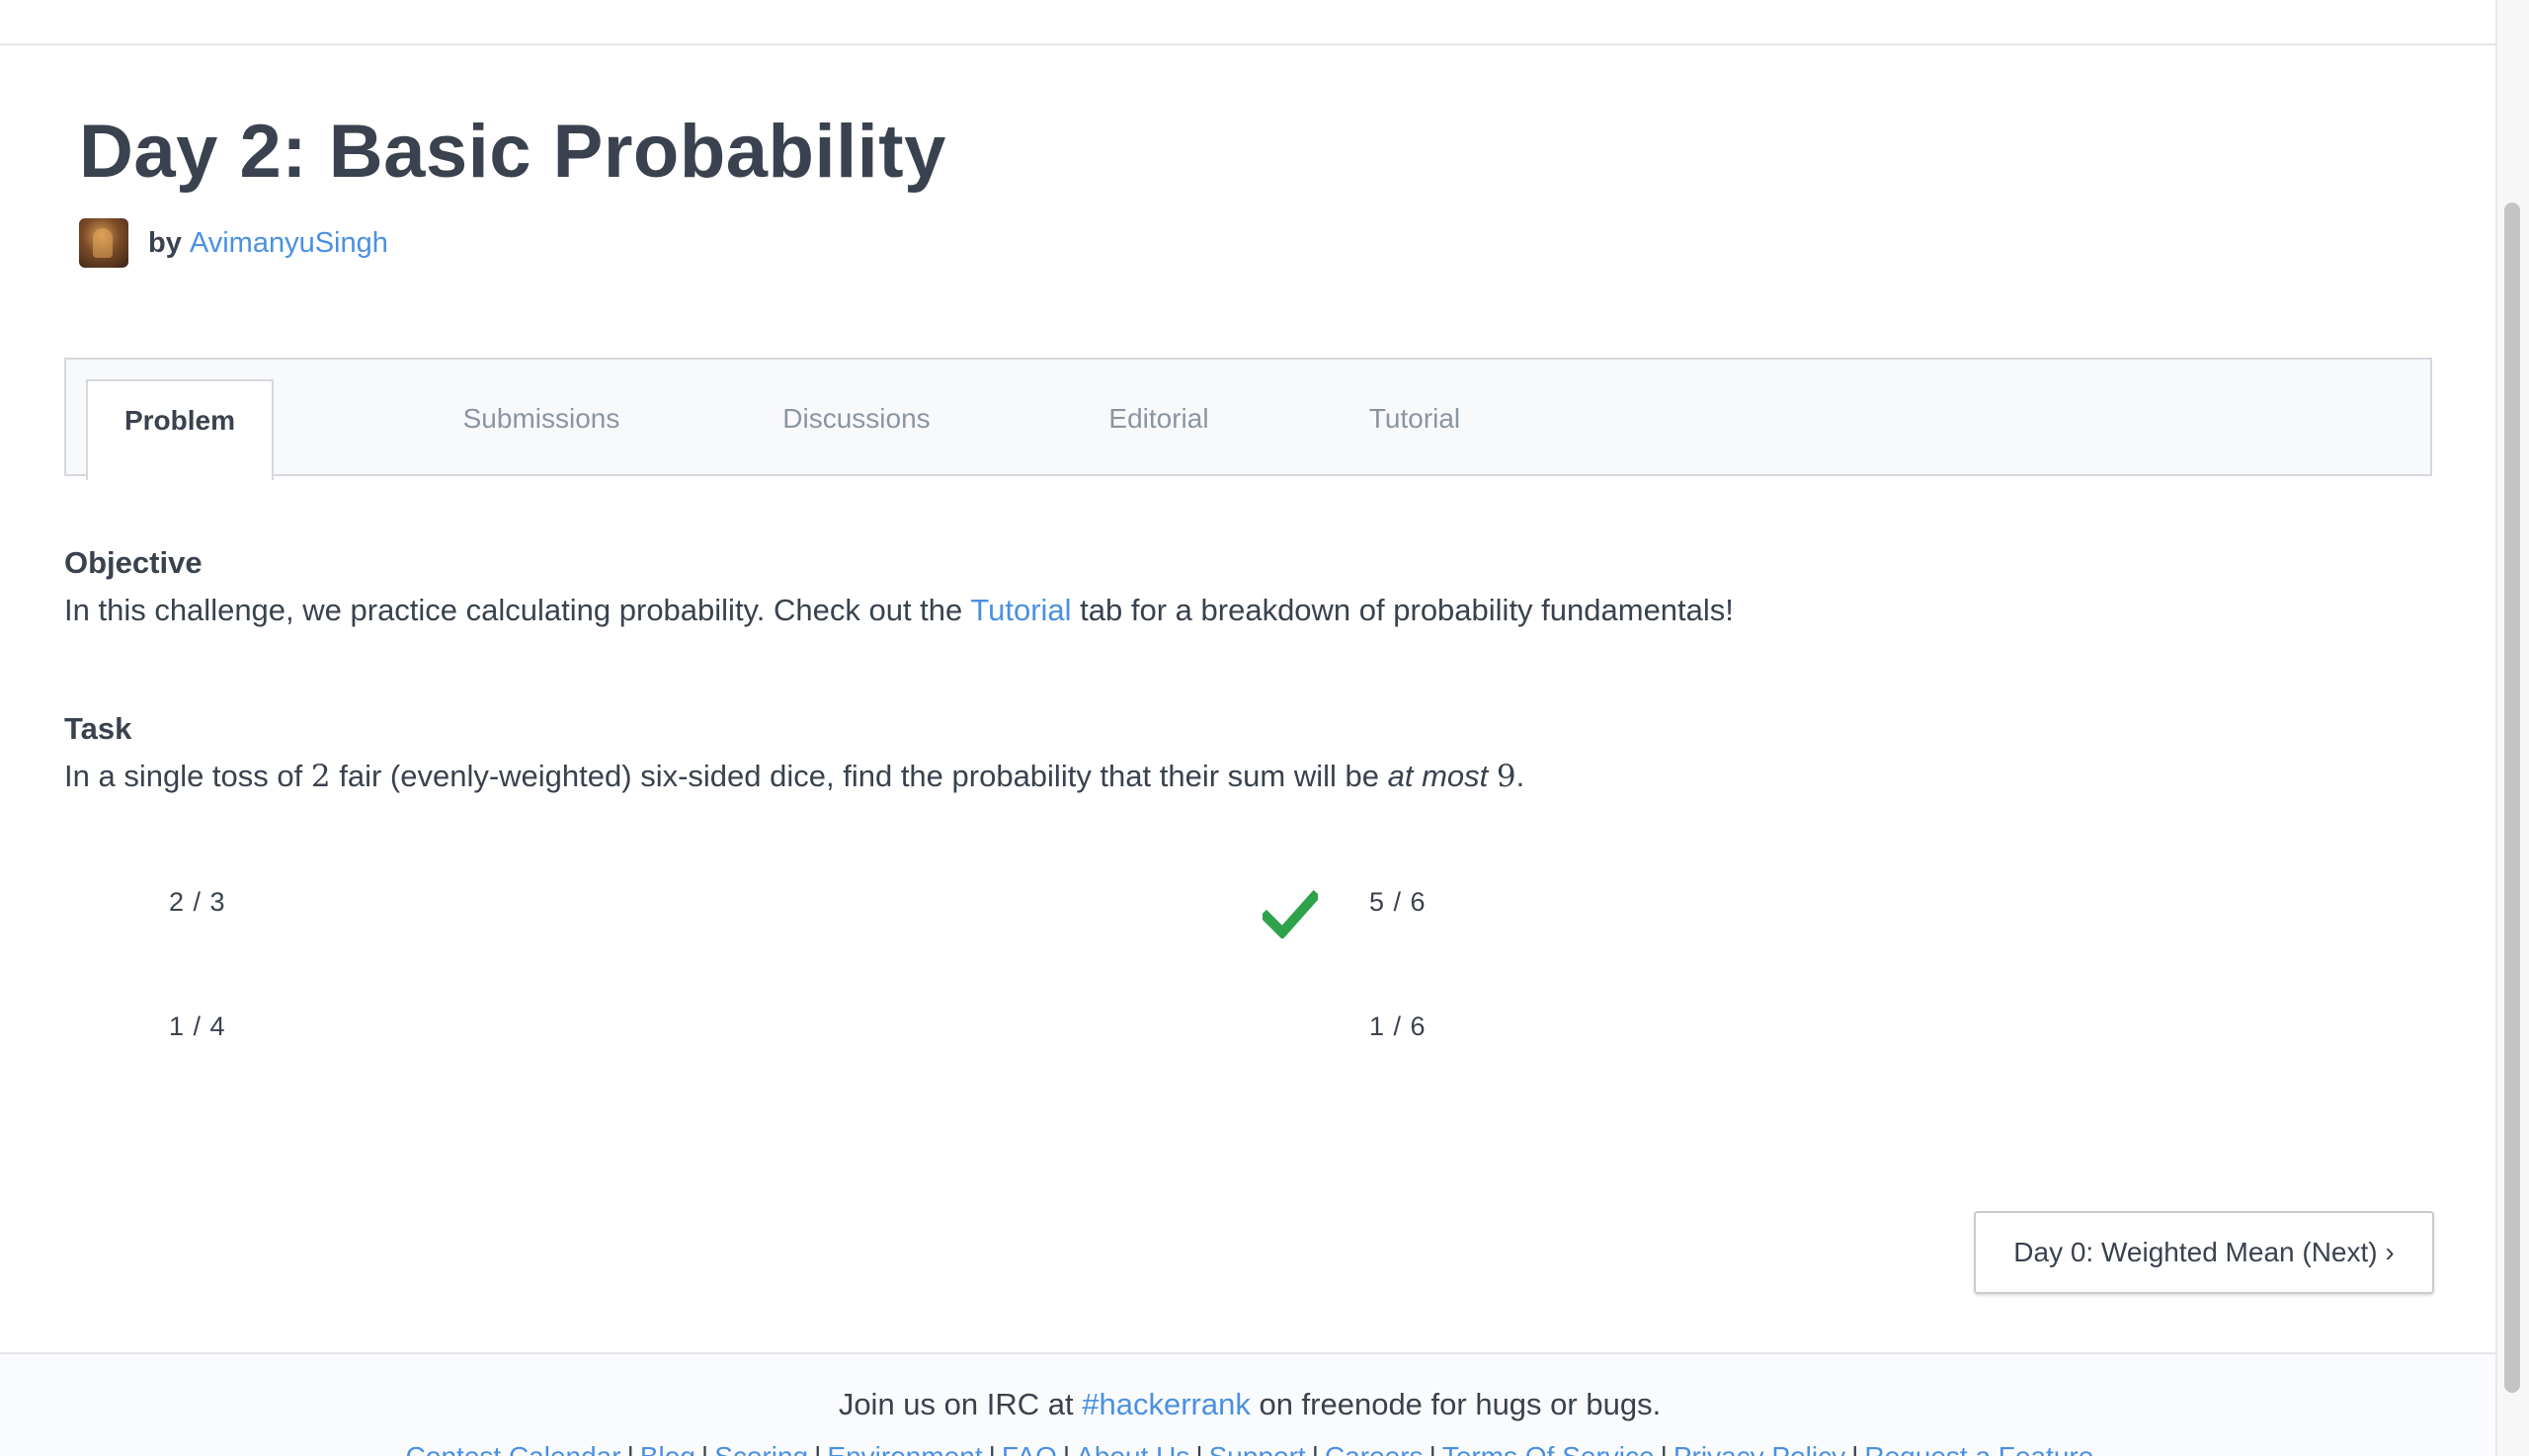 The height and width of the screenshot is (1456, 2529). What do you see at coordinates (1291, 913) in the screenshot?
I see `checkmark-icon` at bounding box center [1291, 913].